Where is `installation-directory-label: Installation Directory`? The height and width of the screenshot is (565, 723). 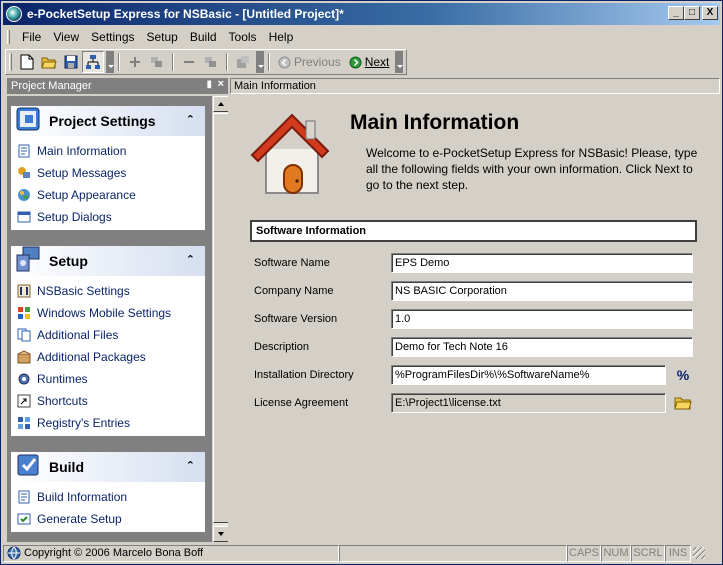
installation-directory-label: Installation Directory is located at coordinates (304, 375).